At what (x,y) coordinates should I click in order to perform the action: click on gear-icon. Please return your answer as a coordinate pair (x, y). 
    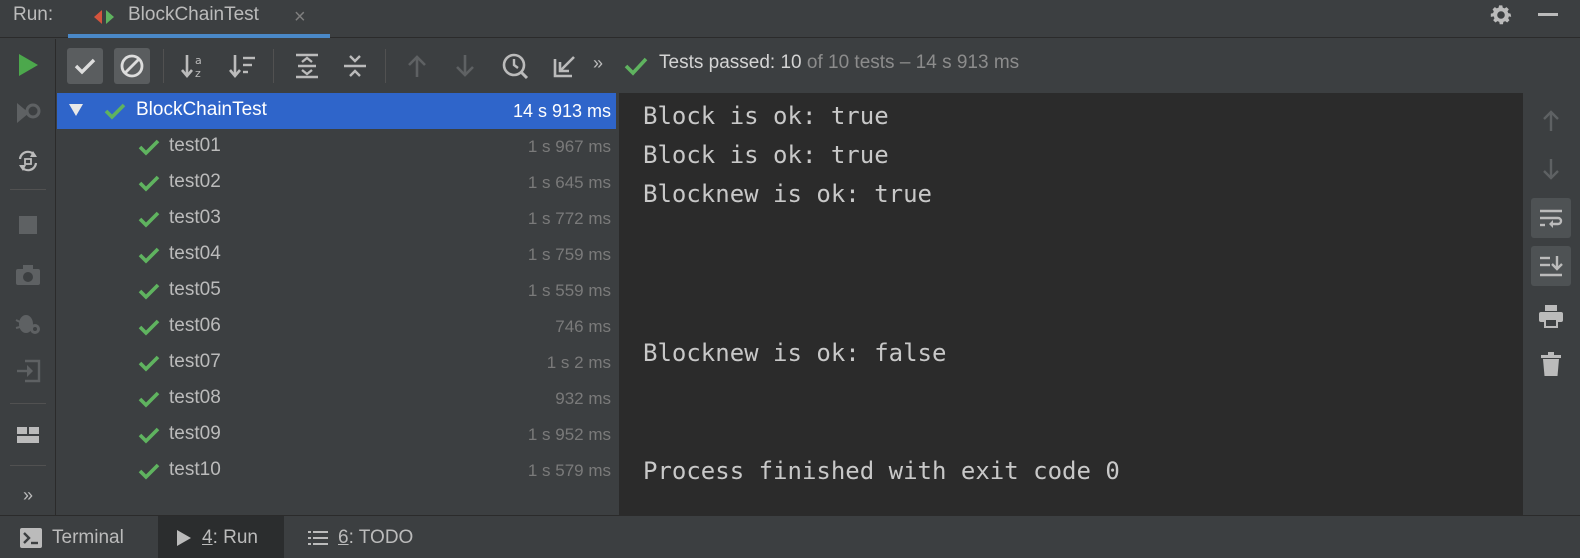
    Looking at the image, I should click on (1501, 15).